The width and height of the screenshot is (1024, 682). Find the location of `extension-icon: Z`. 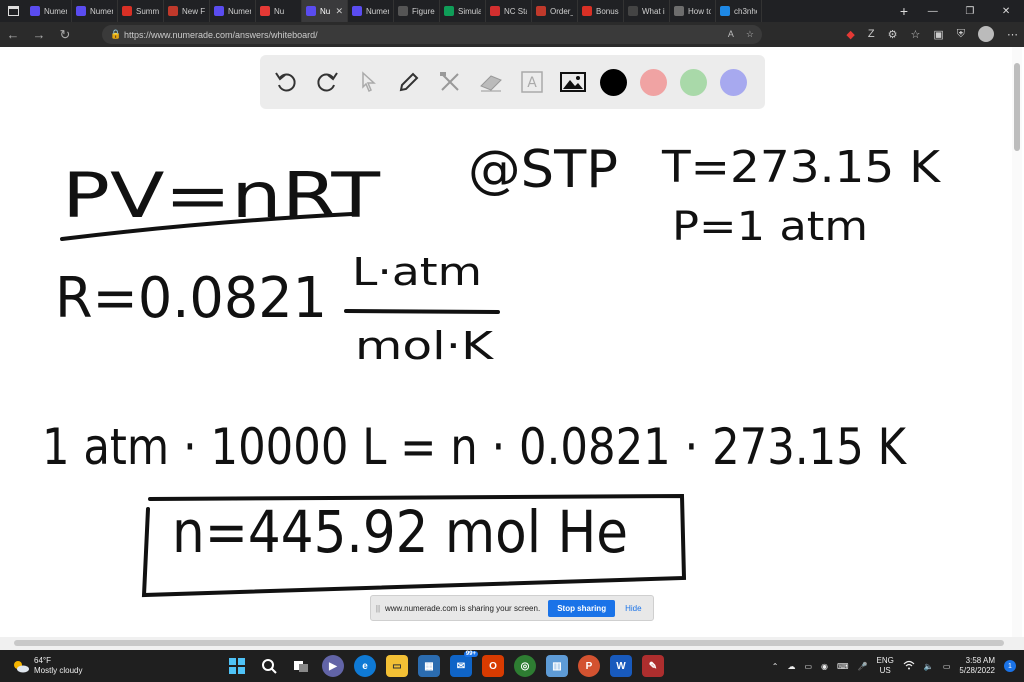

extension-icon: Z is located at coordinates (871, 34).